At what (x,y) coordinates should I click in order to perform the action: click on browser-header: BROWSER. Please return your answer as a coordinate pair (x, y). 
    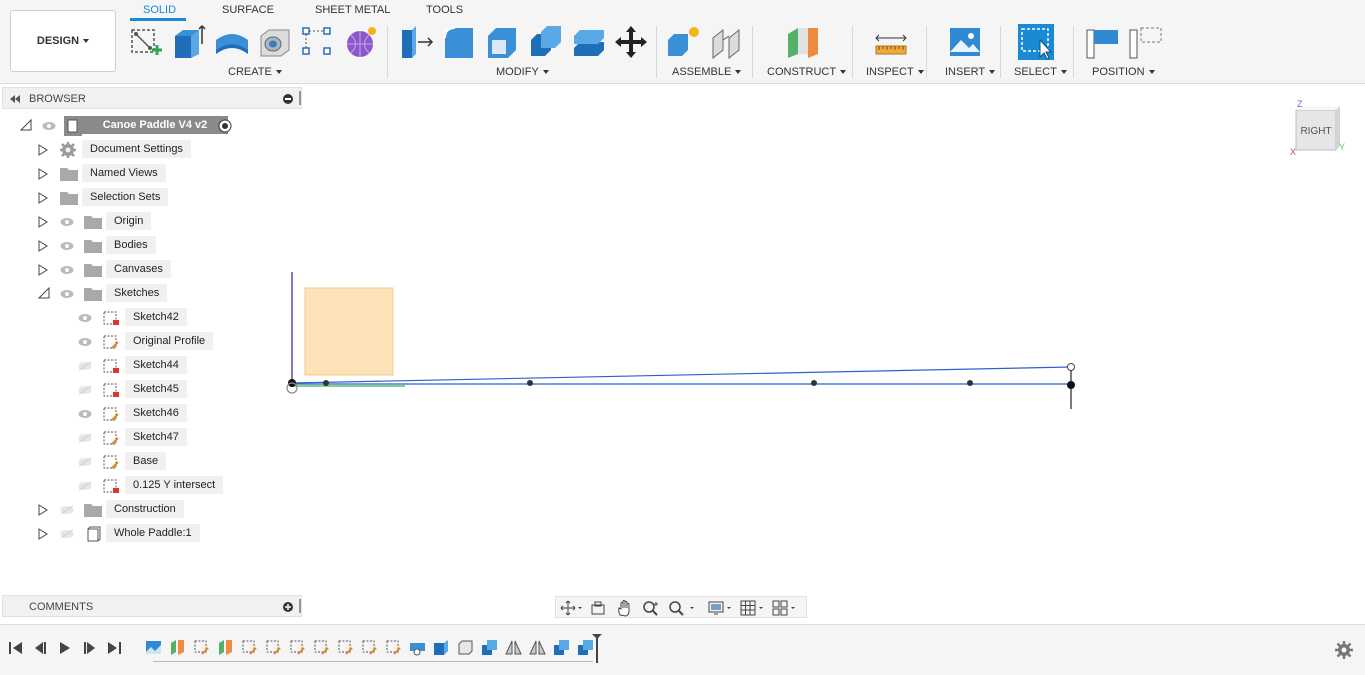
    Looking at the image, I should click on (152, 98).